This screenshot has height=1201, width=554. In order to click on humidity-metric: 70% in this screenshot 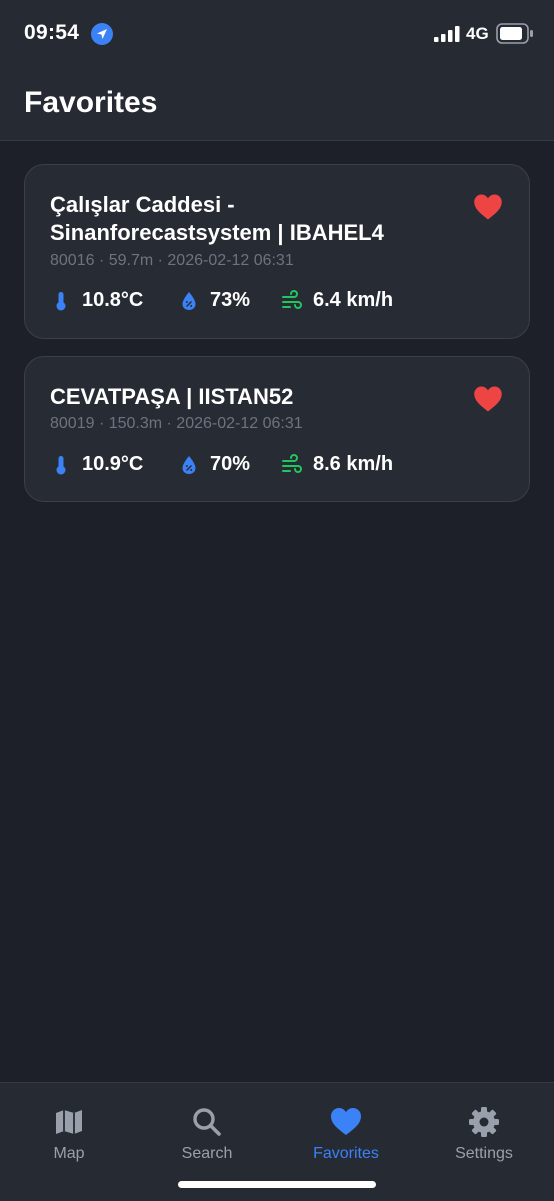, I will do `click(214, 464)`.